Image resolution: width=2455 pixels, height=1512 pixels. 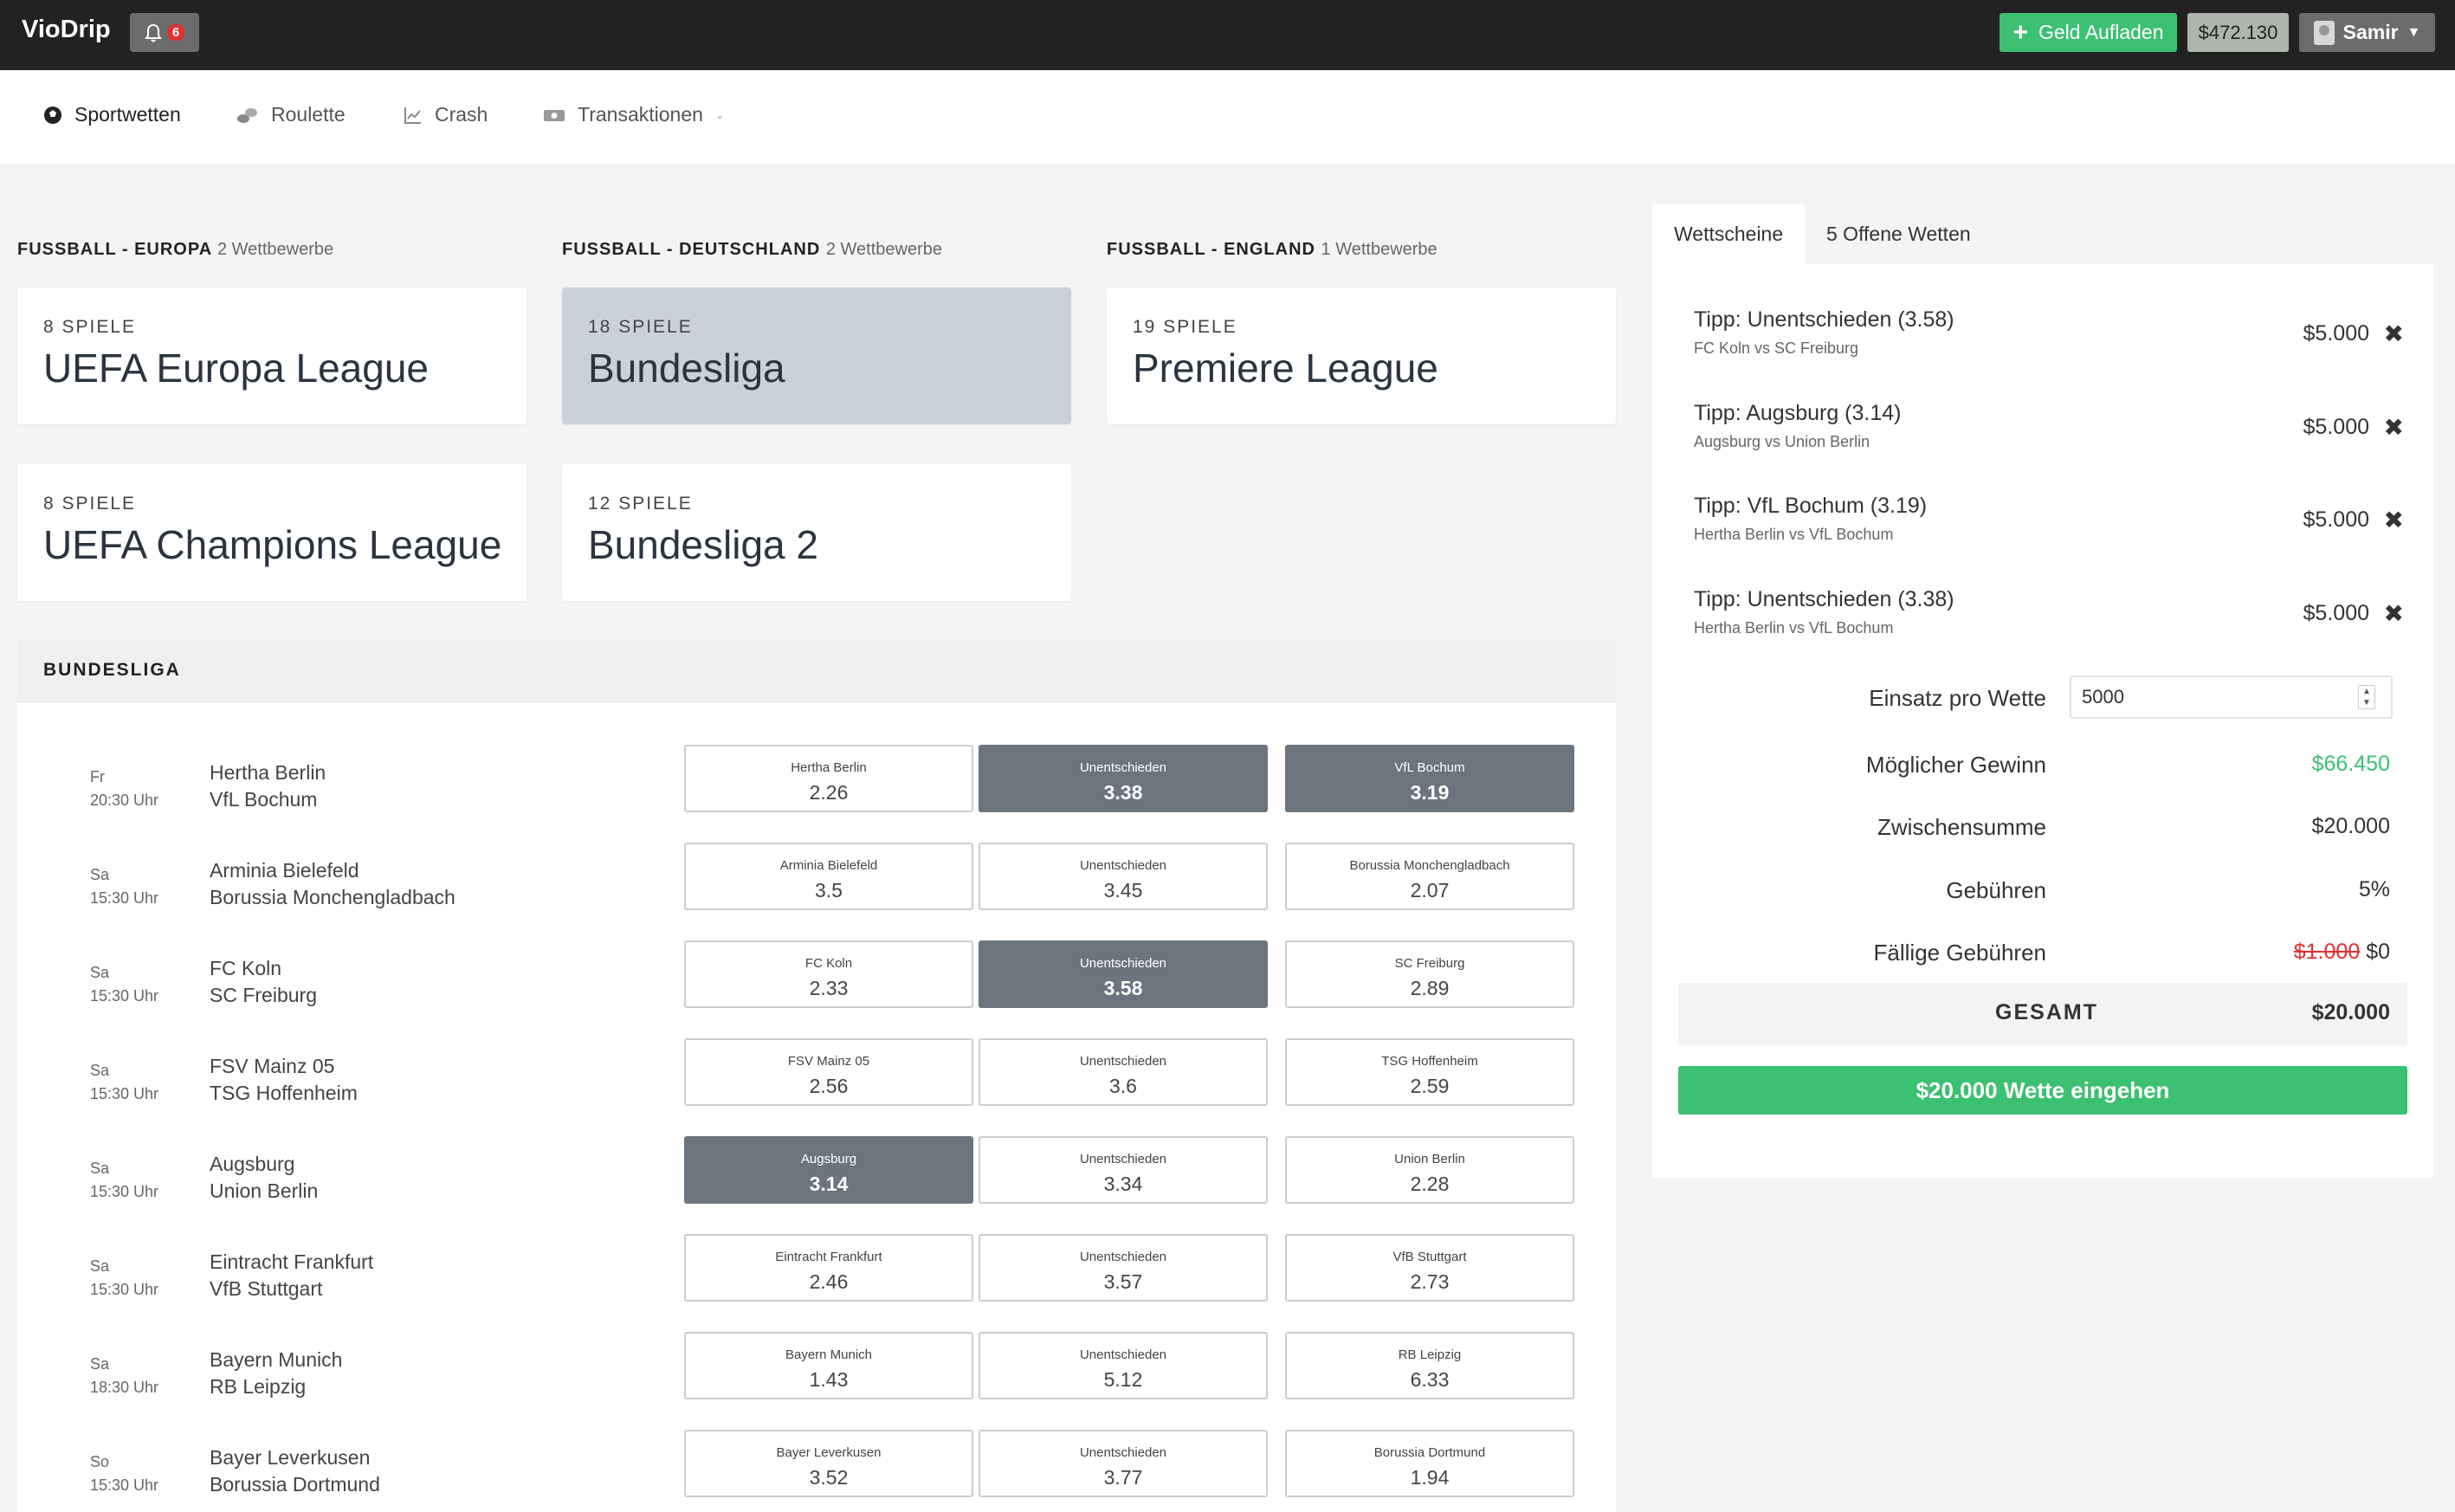 I want to click on soccer-ball-icon, so click(x=52, y=115).